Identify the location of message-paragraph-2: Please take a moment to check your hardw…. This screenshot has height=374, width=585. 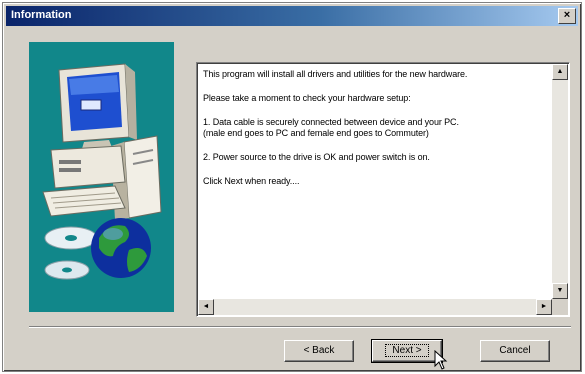
(307, 98).